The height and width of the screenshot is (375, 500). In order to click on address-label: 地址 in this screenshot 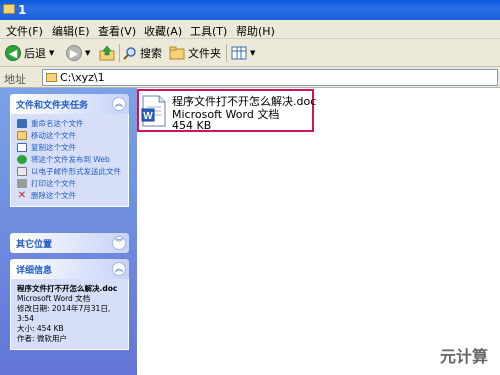, I will do `click(15, 79)`.